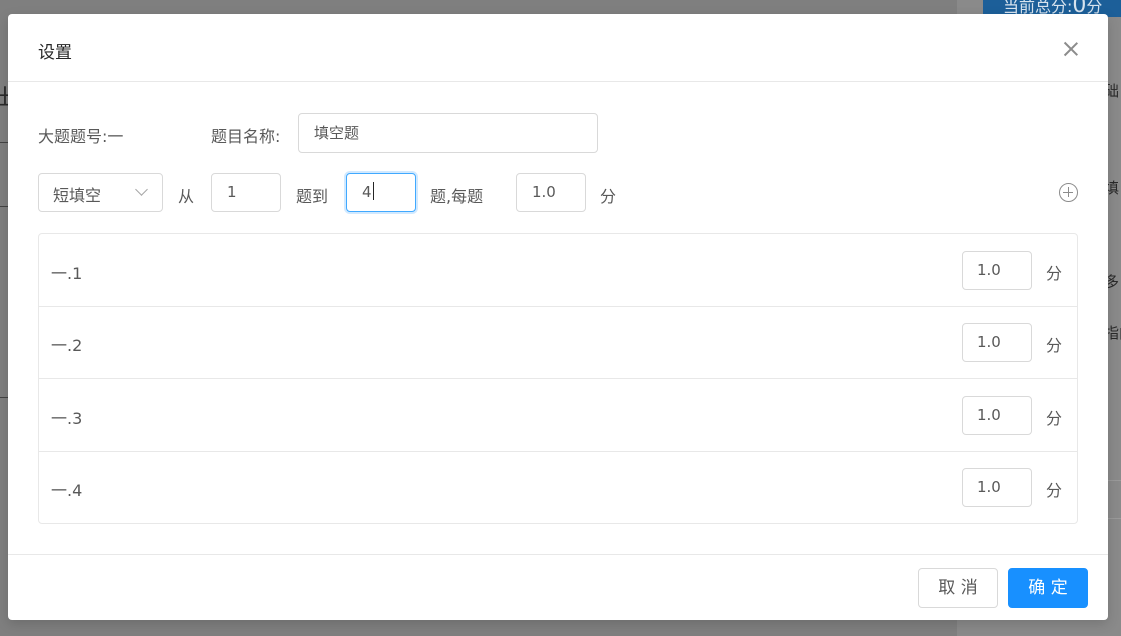 This screenshot has height=636, width=1121. I want to click on cancel-button: 取 消, so click(958, 588).